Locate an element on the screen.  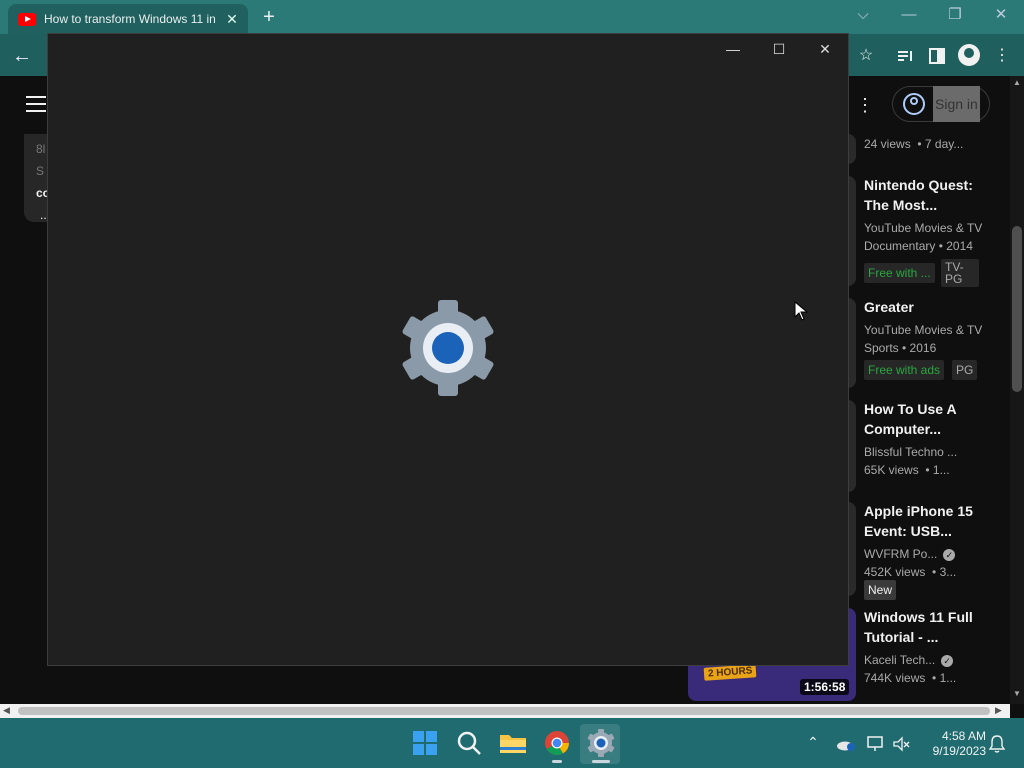
browser-minimize-button: — is located at coordinates (909, 15).